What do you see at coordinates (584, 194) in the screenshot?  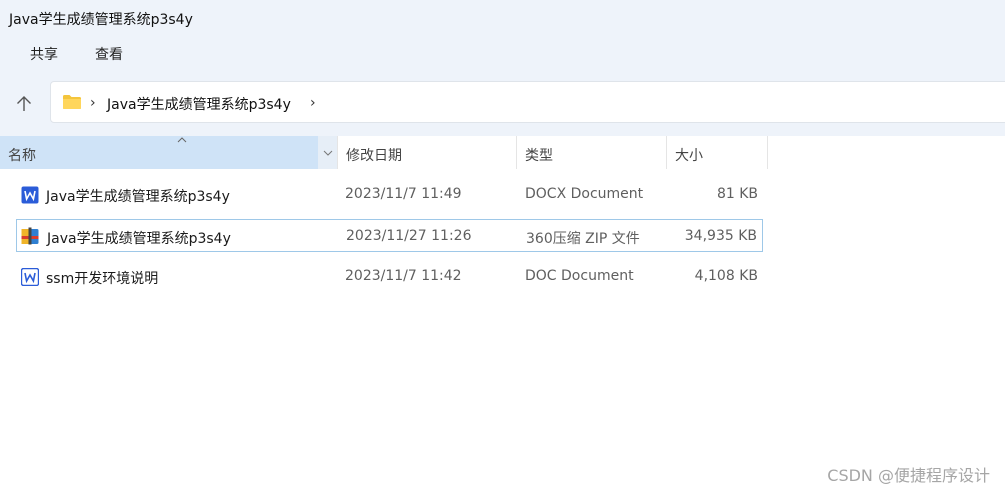 I see `file-type: DOCX Document` at bounding box center [584, 194].